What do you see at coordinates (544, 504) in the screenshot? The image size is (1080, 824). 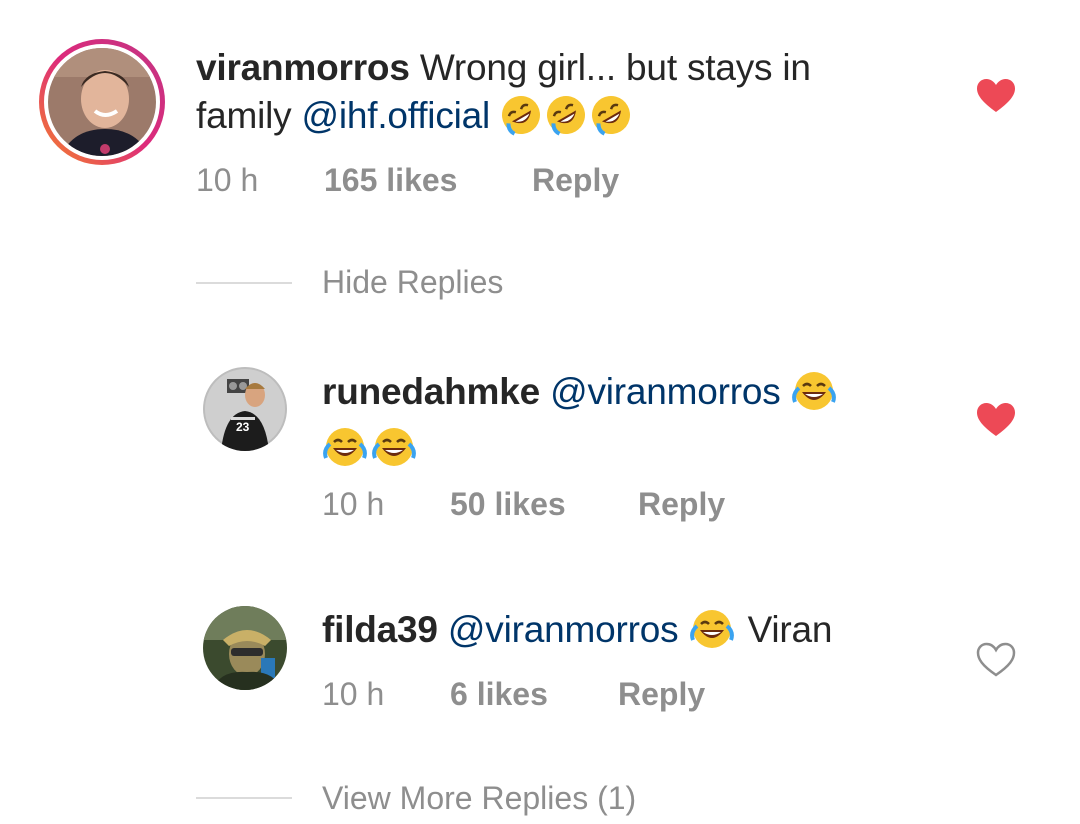 I see `likes-count: 50 likes` at bounding box center [544, 504].